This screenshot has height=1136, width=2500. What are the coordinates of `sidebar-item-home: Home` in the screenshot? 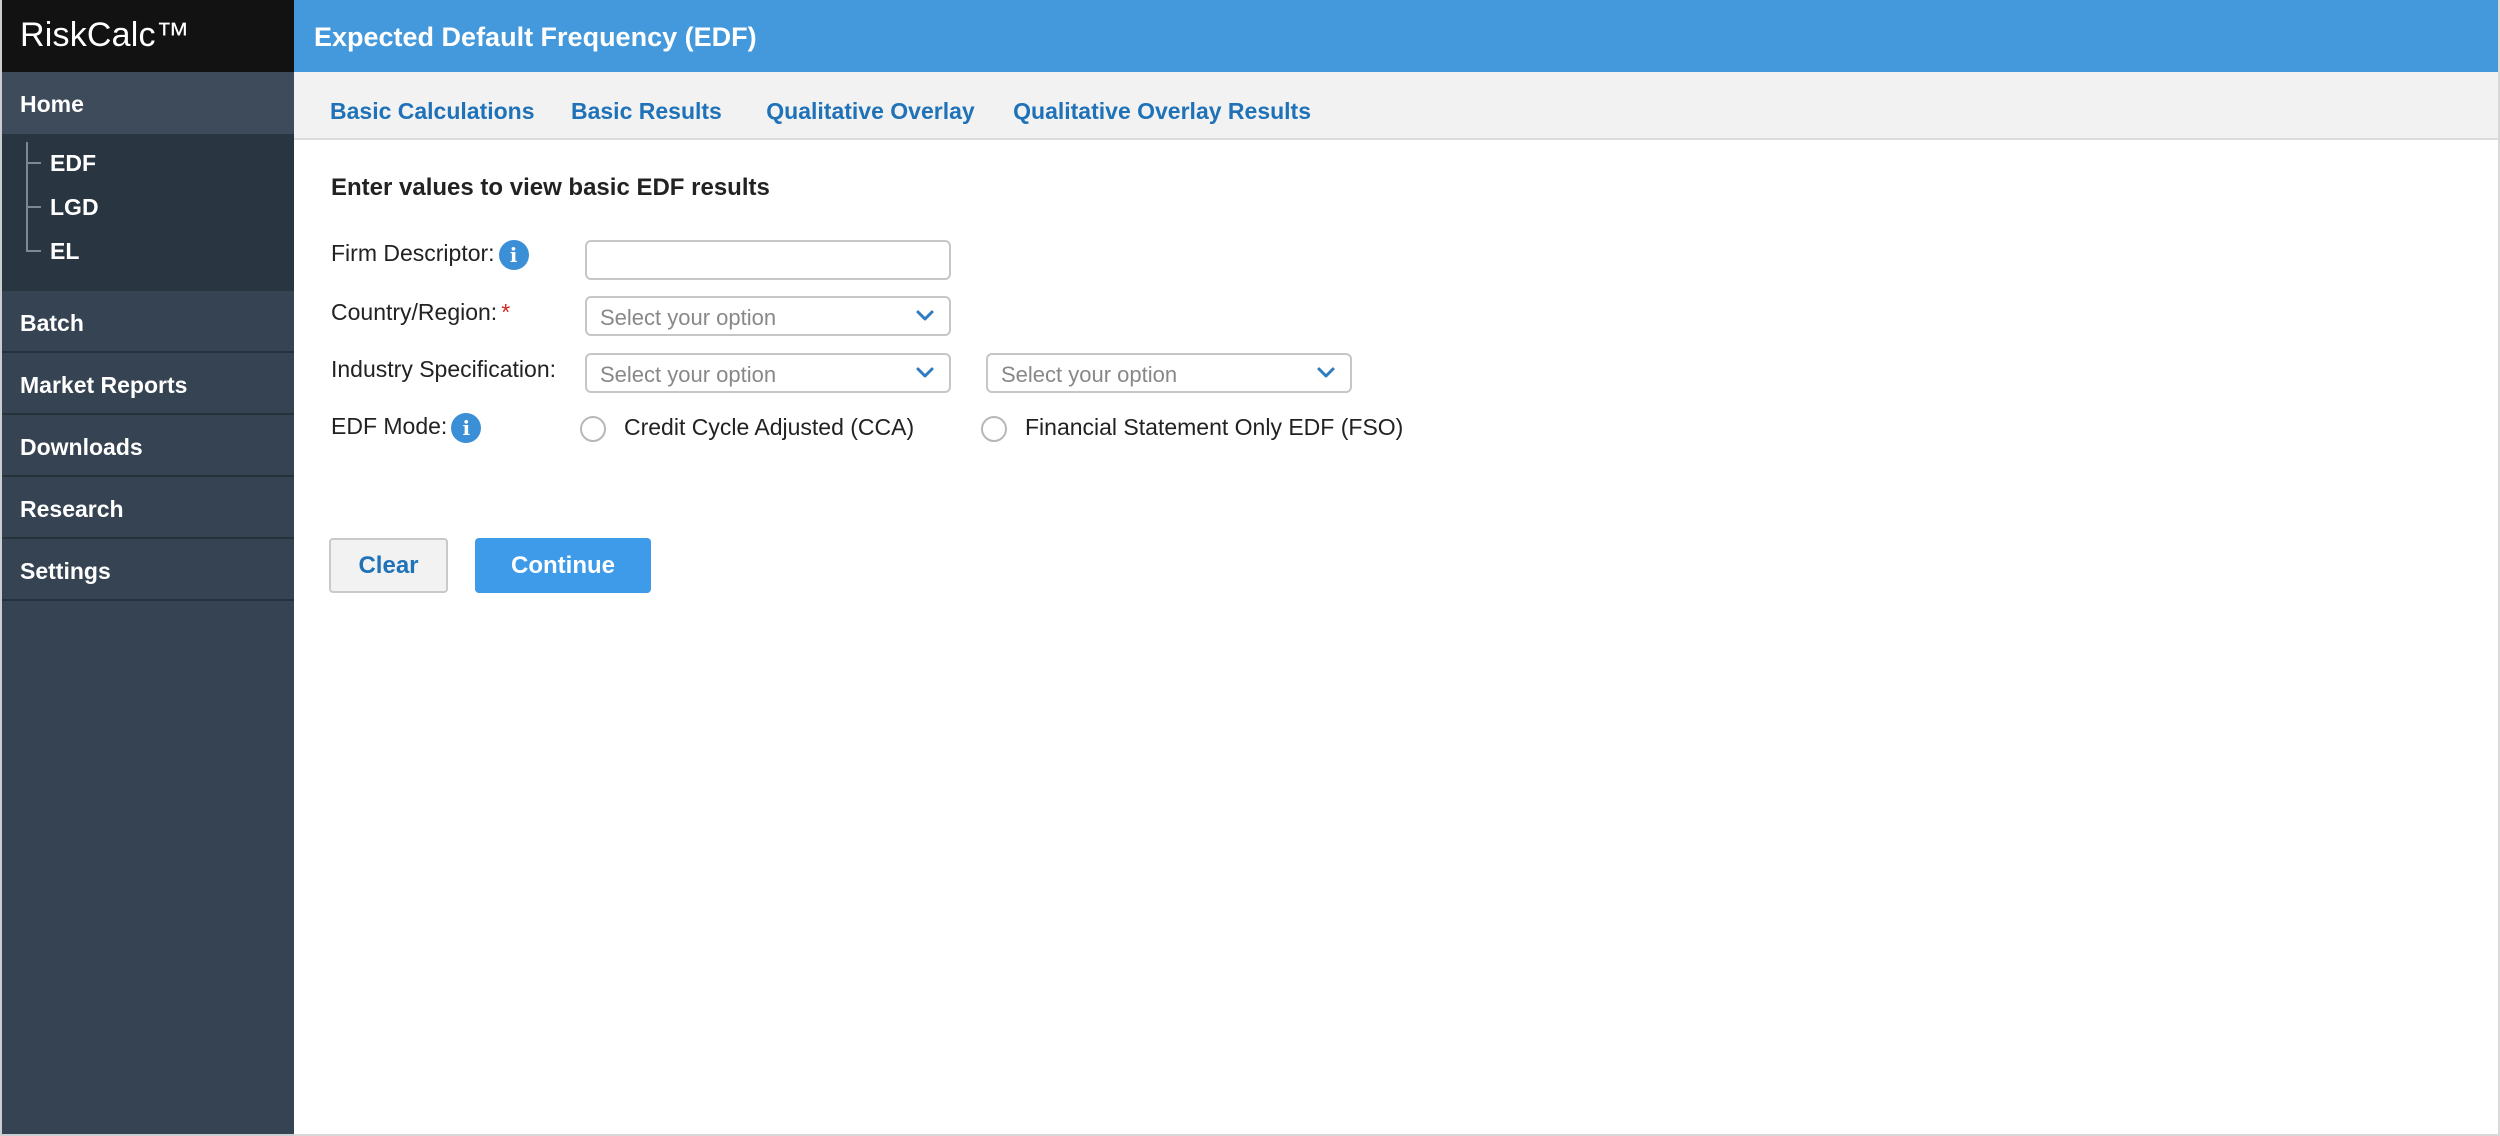 It's located at (148, 103).